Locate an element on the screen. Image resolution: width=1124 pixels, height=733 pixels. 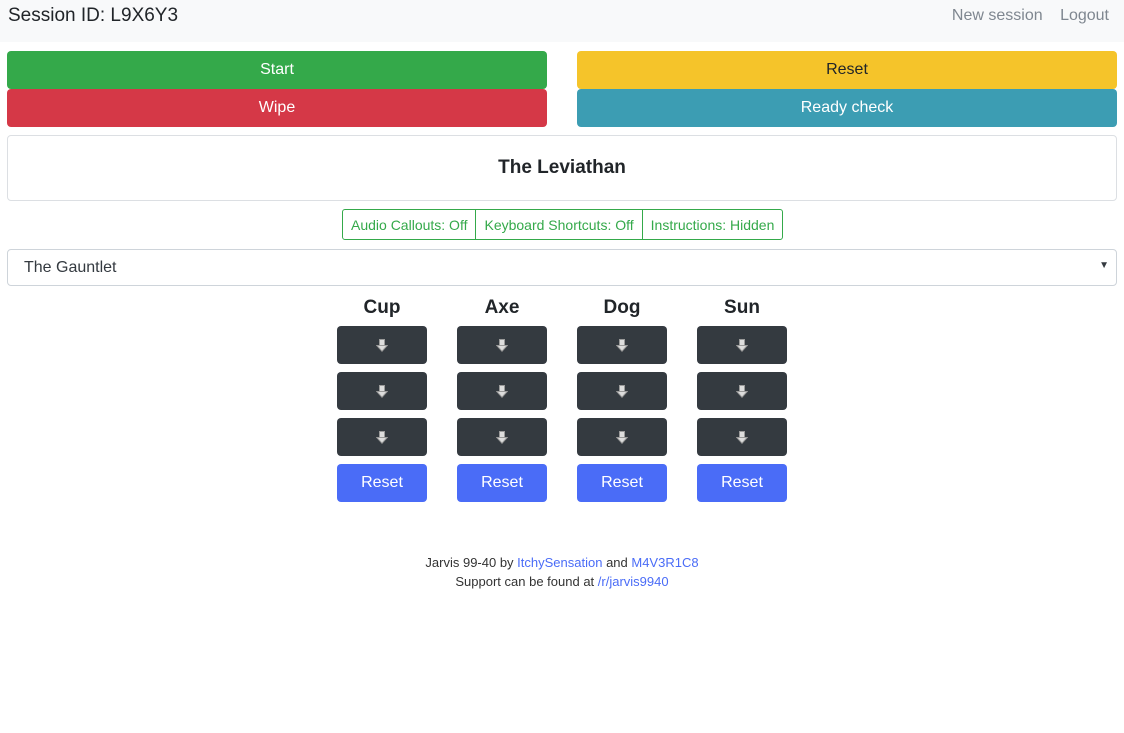
caret-down-icon: ▼ is located at coordinates (1104, 265).